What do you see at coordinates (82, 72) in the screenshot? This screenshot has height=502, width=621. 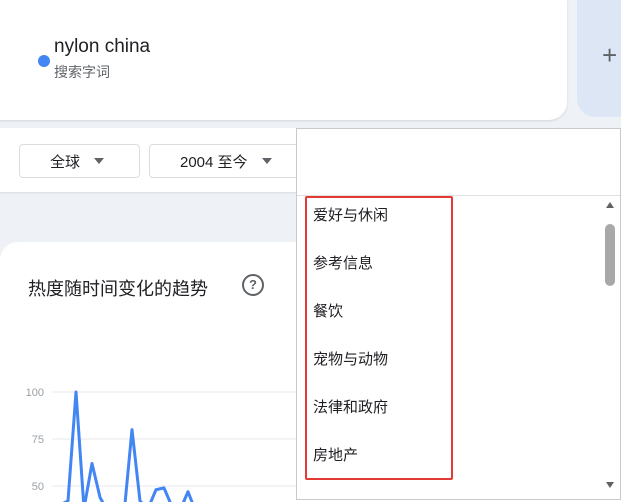 I see `search-term-subtitle: 搜索字词` at bounding box center [82, 72].